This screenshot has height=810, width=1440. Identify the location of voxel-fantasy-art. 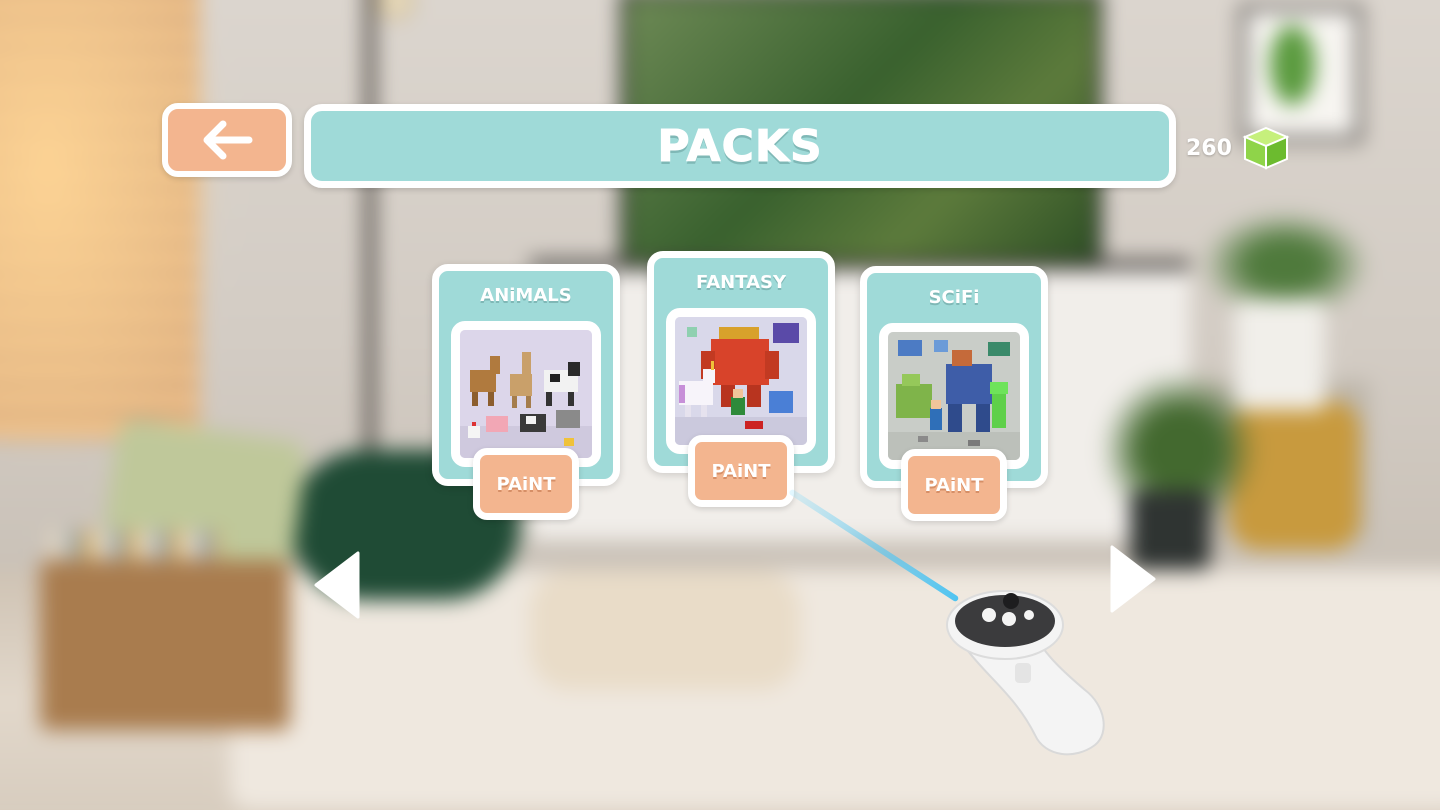
(741, 381).